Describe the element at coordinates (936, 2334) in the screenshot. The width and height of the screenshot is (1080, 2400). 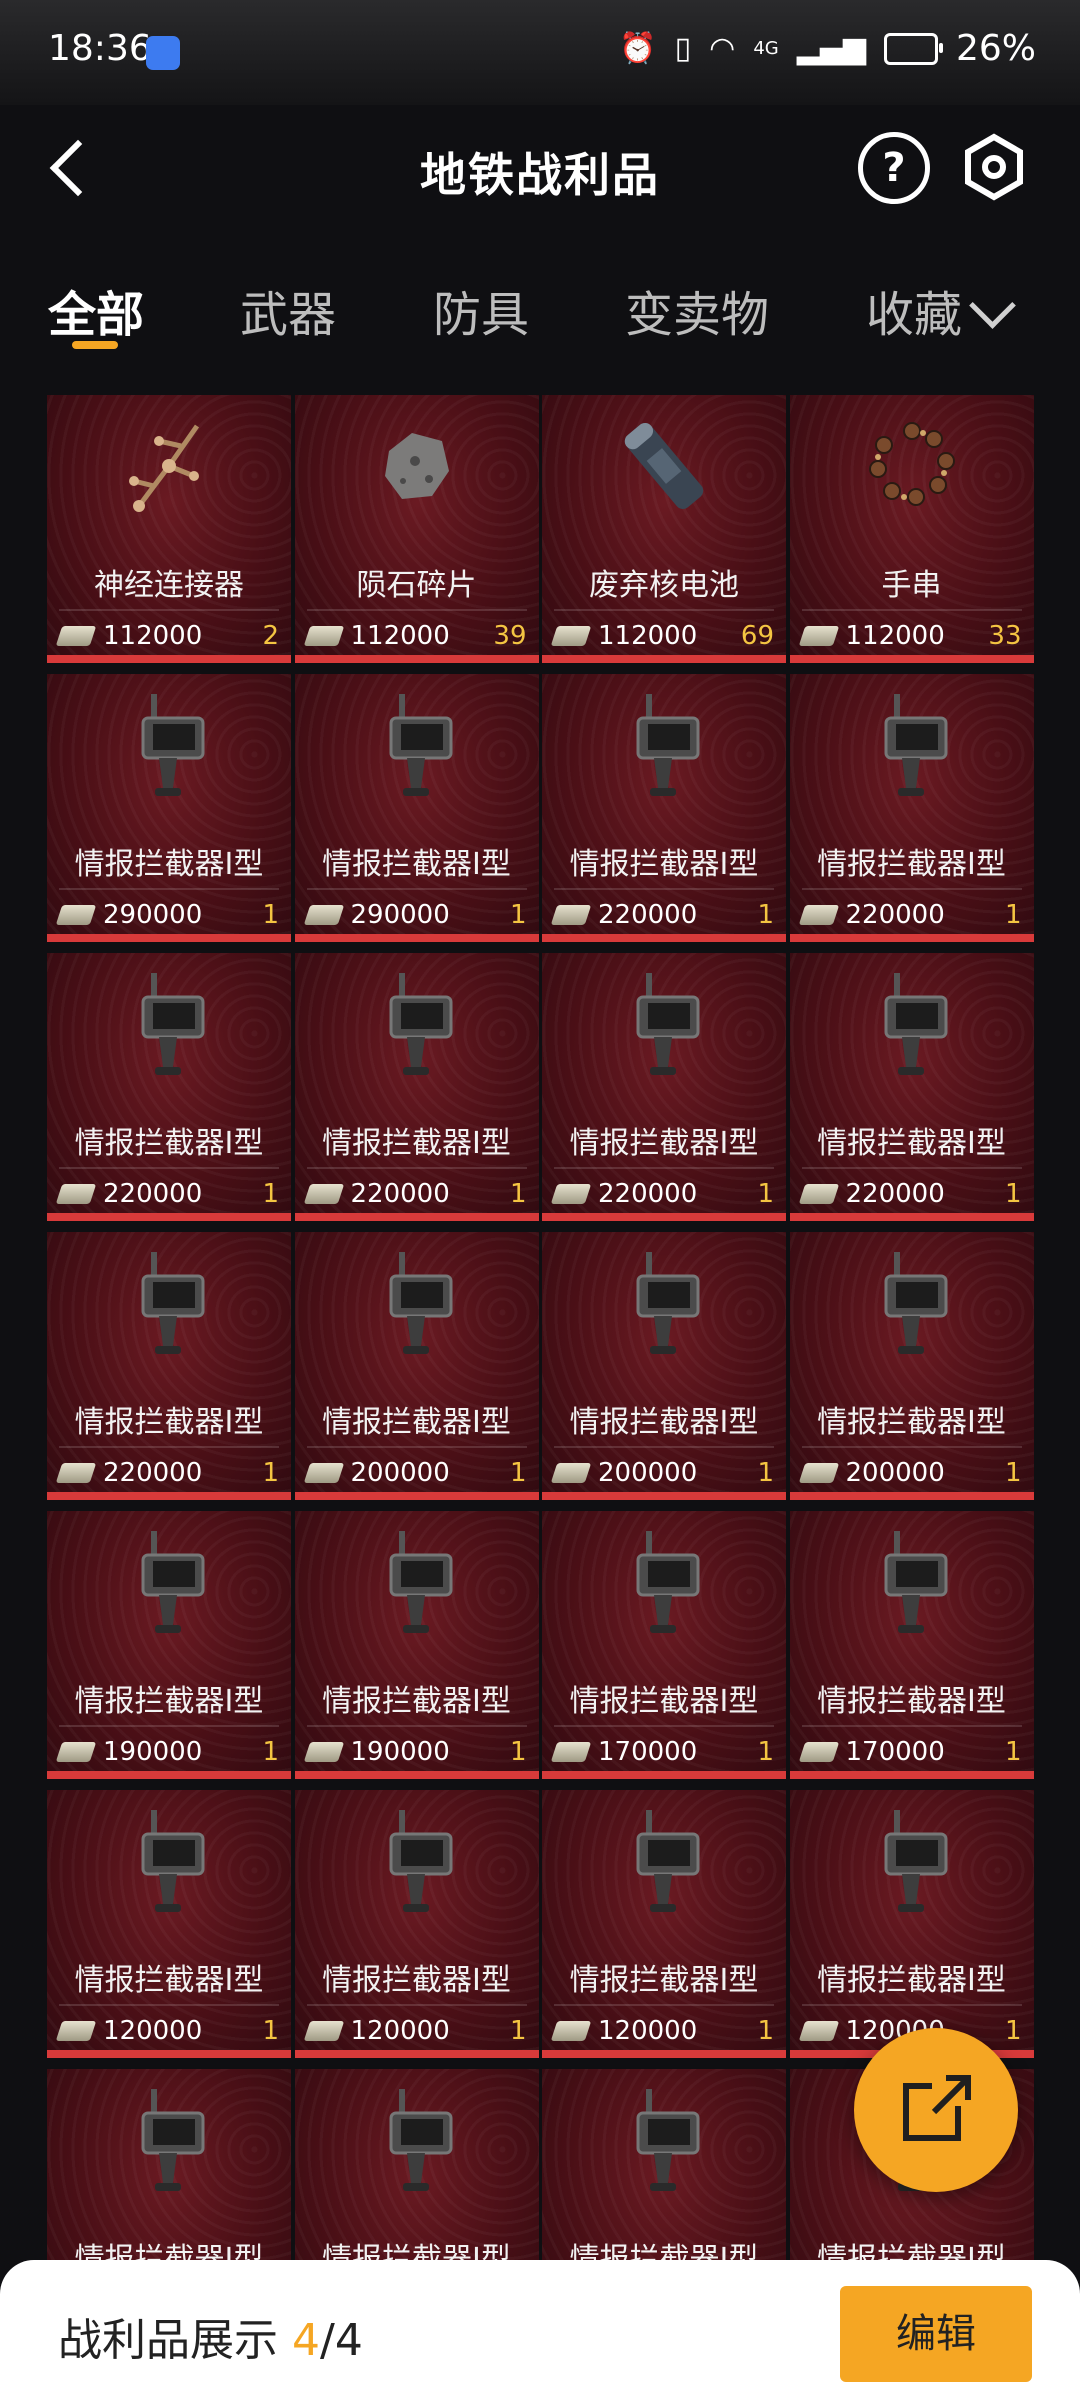
I see `edit-button: 编辑` at that location.